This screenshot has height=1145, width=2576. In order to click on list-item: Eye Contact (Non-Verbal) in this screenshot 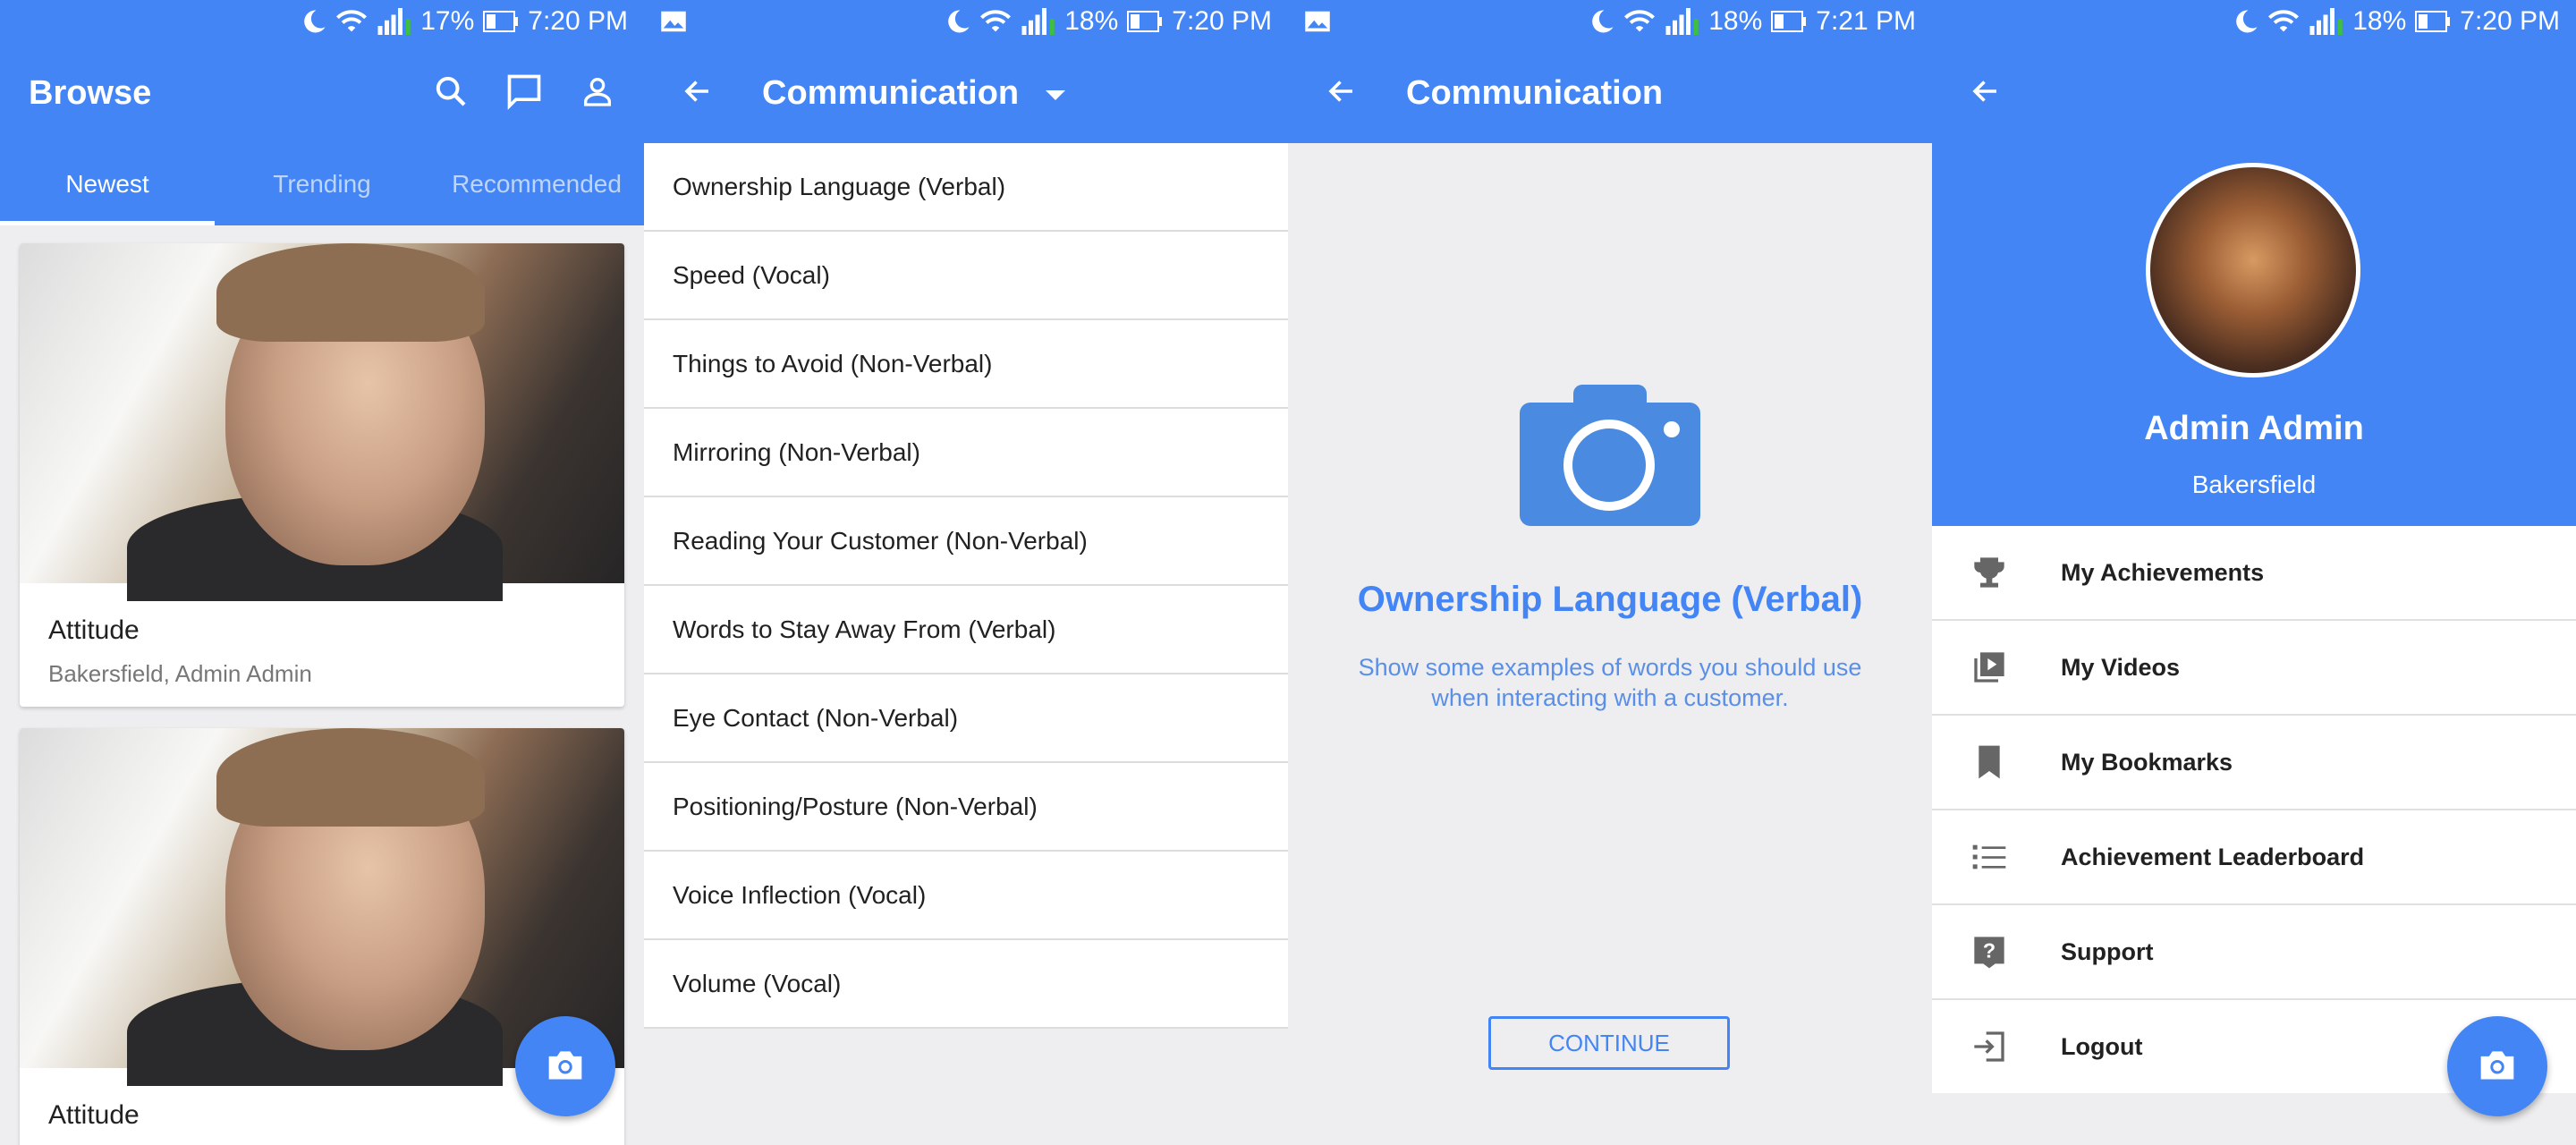, I will do `click(966, 718)`.